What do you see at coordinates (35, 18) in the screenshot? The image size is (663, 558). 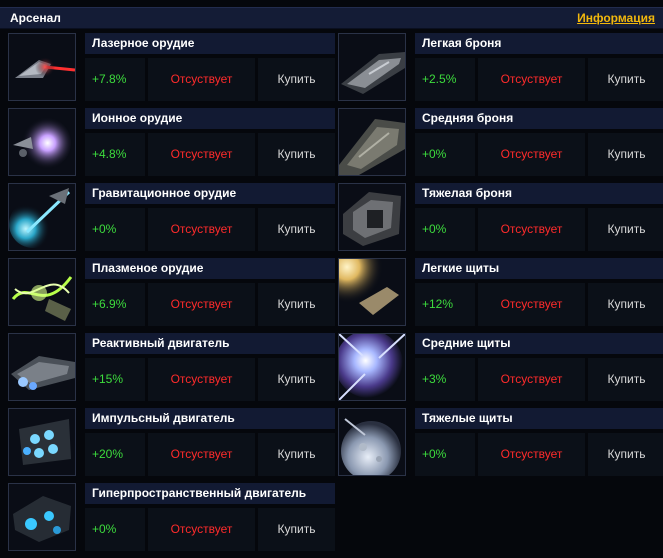 I see `page-title: Арсенал` at bounding box center [35, 18].